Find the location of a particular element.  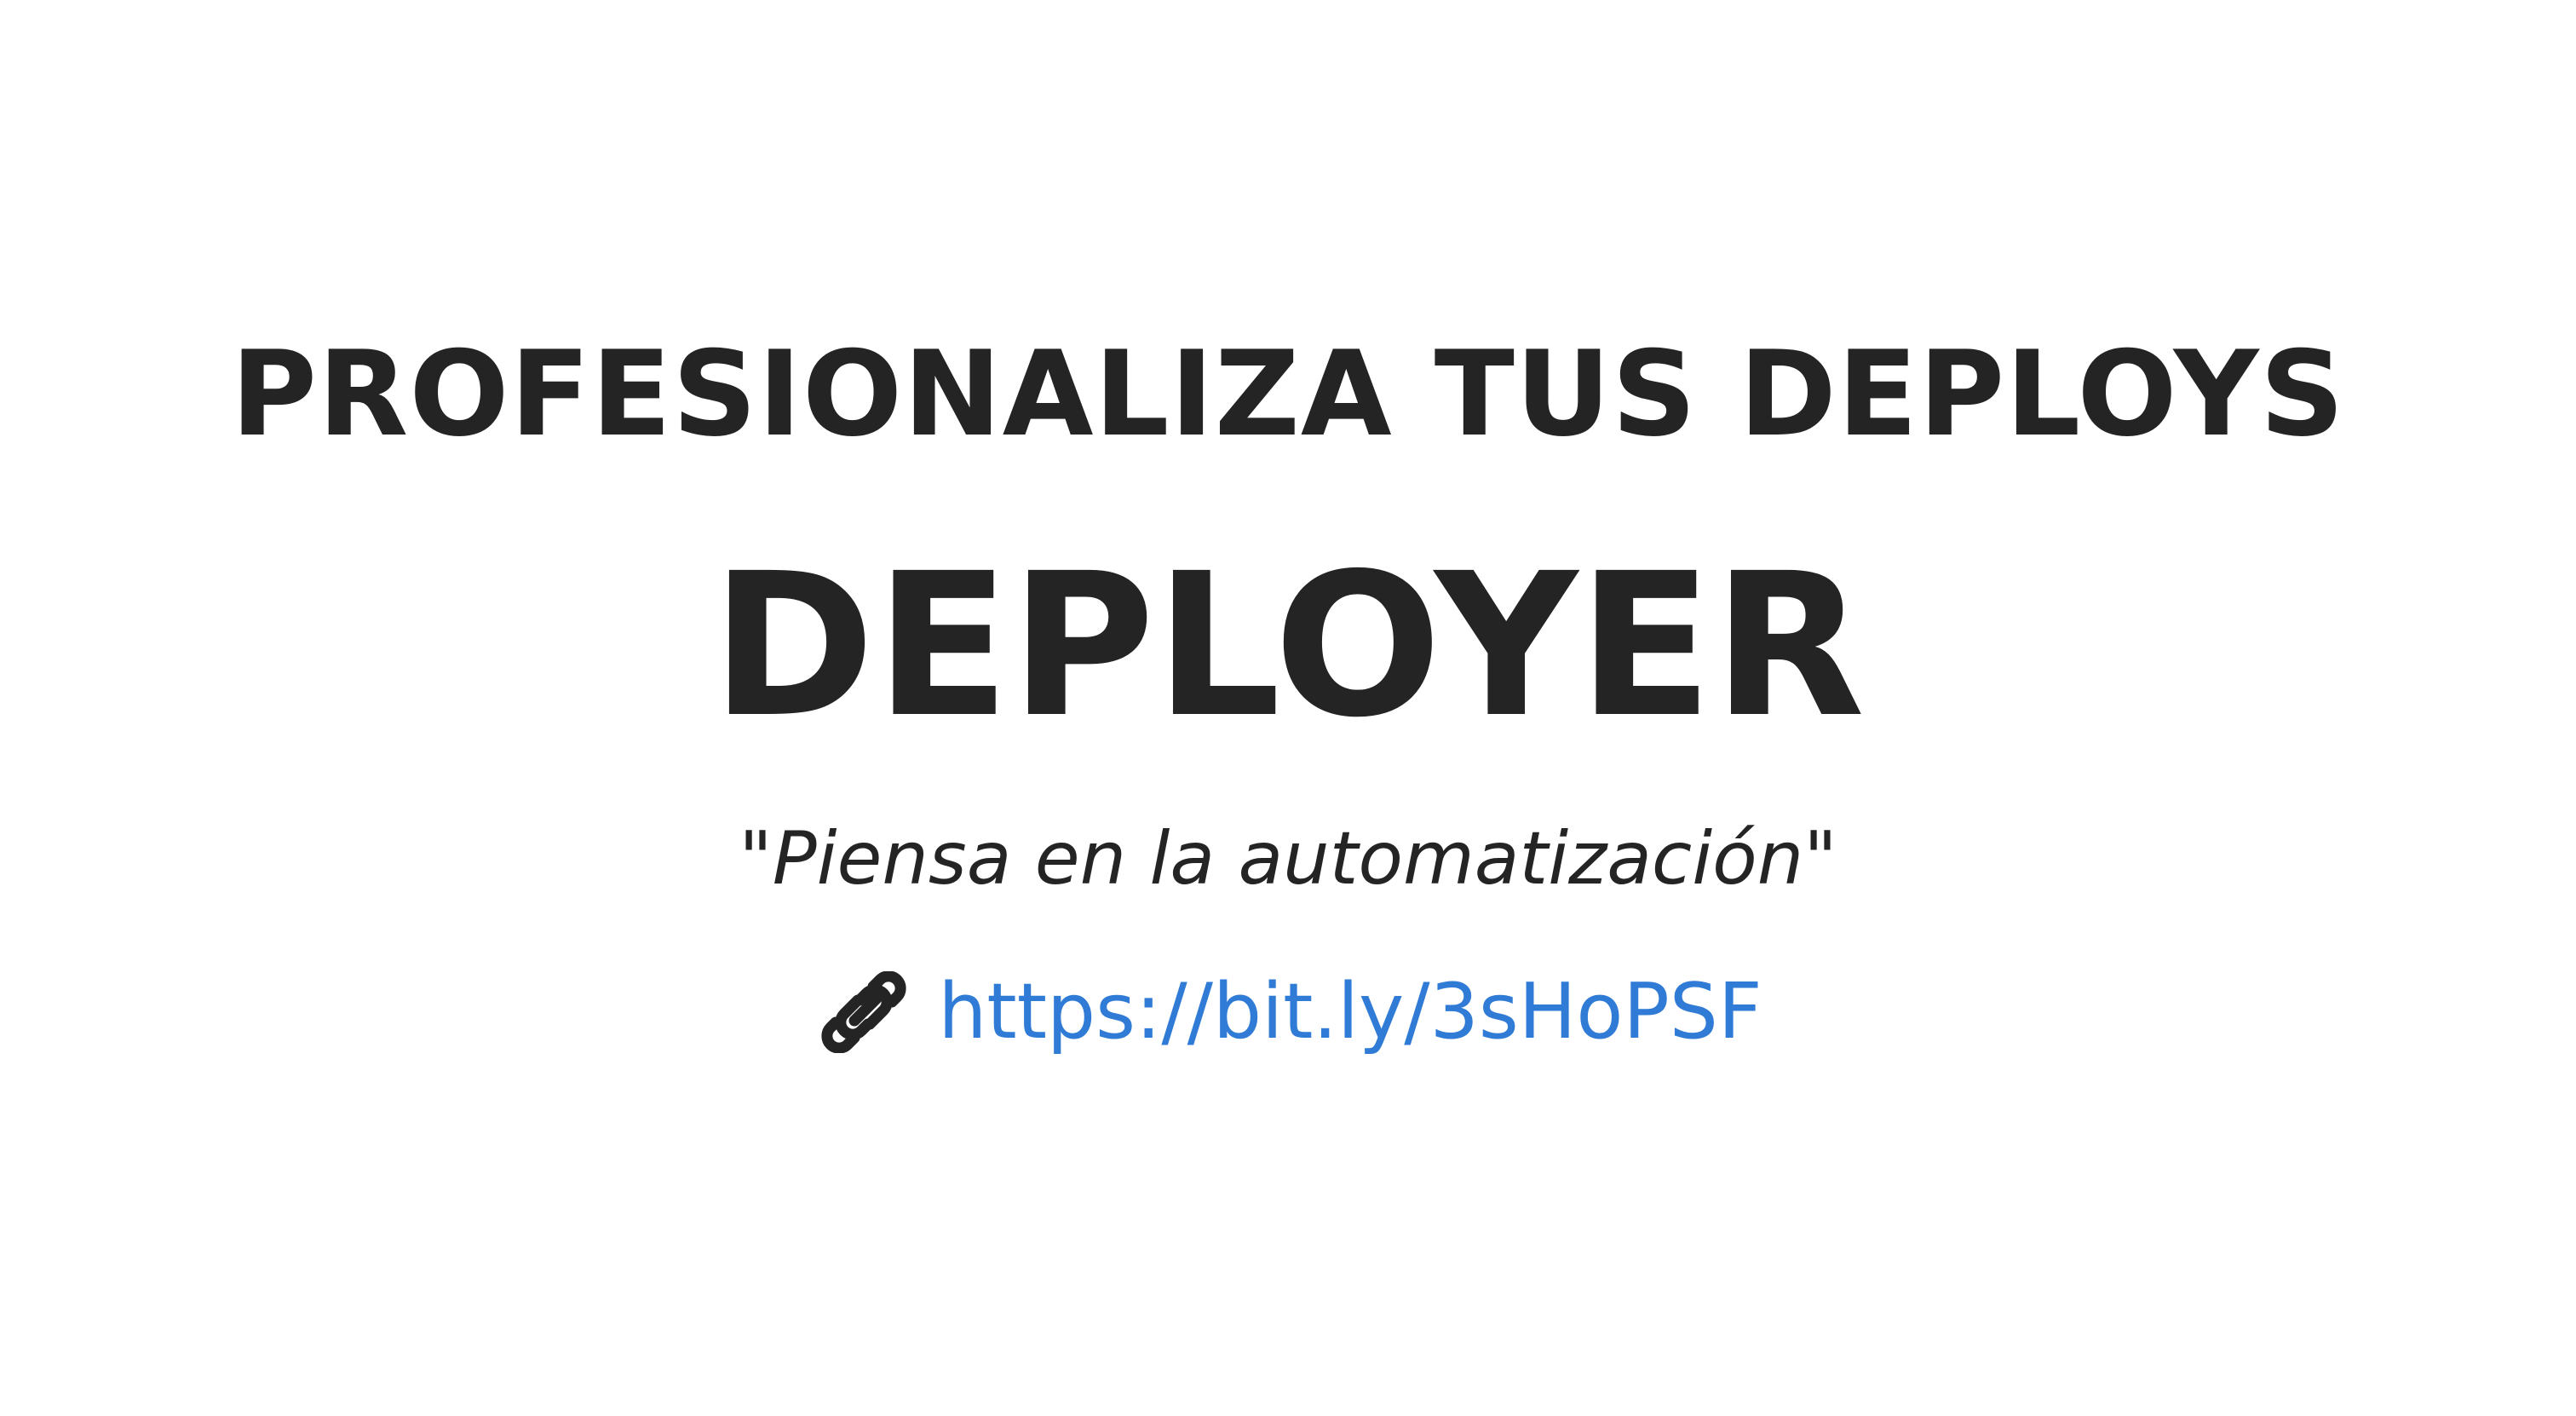

link-icon is located at coordinates (864, 1012).